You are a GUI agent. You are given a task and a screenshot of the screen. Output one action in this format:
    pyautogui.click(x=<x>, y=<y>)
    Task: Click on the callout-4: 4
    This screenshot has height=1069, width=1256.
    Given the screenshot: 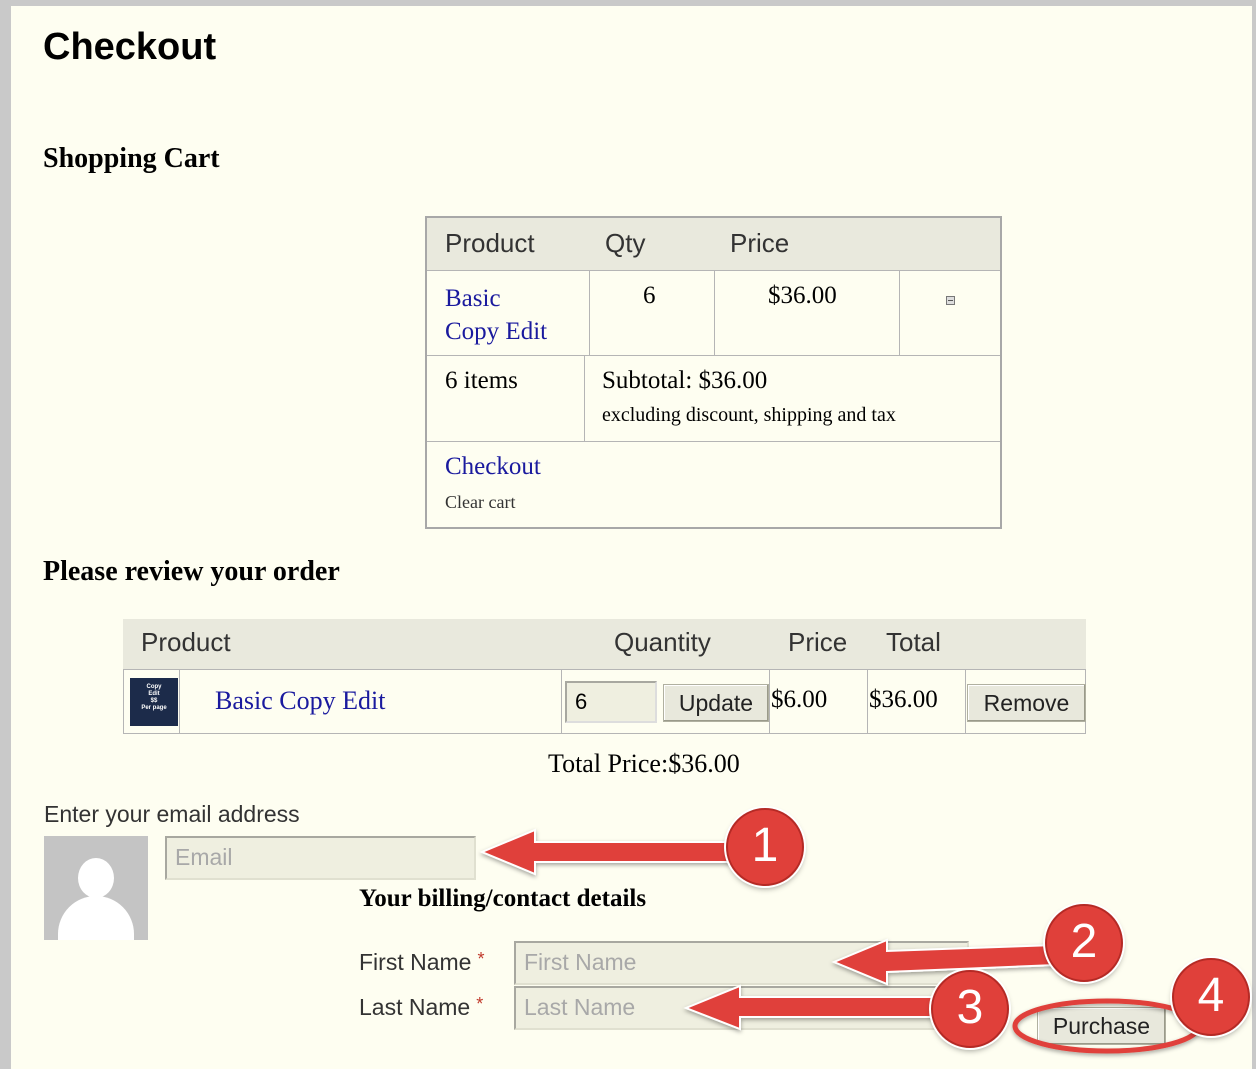 What is the action you would take?
    pyautogui.click(x=1211, y=997)
    